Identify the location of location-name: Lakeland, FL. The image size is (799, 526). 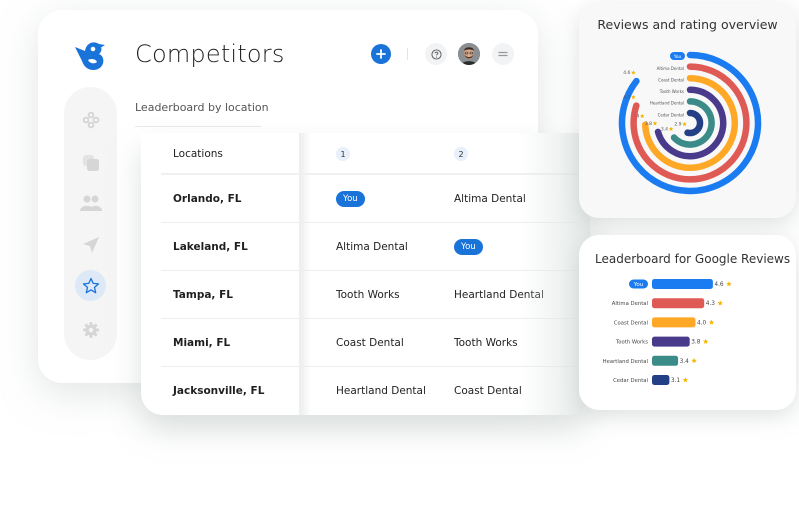
(210, 246).